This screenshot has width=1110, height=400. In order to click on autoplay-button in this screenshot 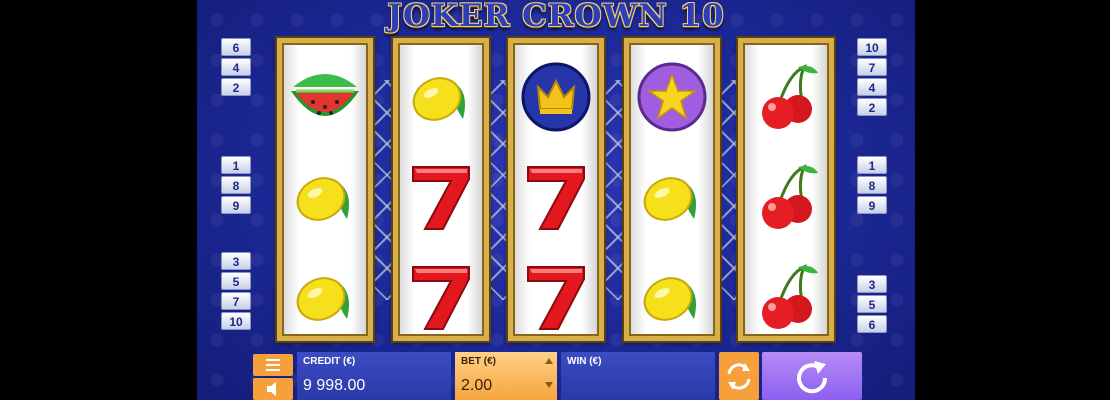, I will do `click(739, 376)`.